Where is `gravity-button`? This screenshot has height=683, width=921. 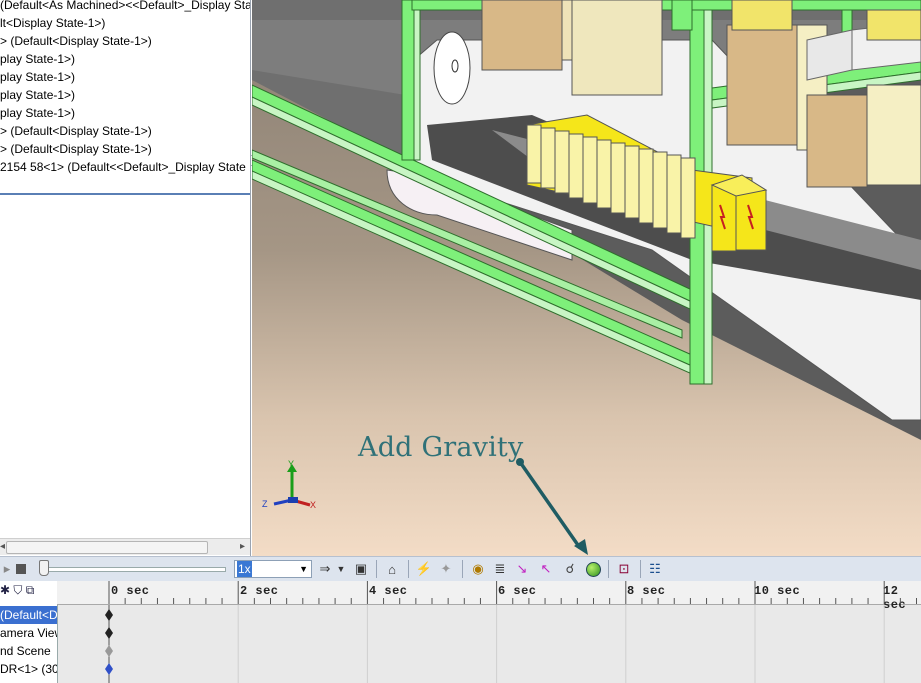
gravity-button is located at coordinates (593, 569).